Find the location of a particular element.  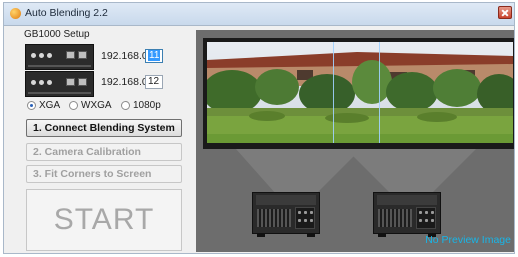

connect-button-label: 1. Connect Blending System is located at coordinates (104, 128).